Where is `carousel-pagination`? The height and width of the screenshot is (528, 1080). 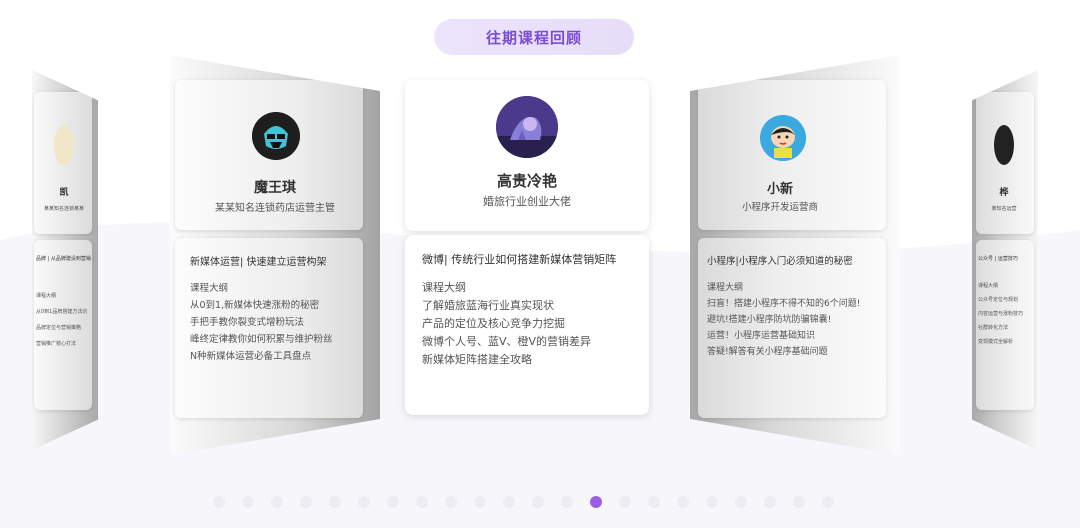
carousel-pagination is located at coordinates (538, 502).